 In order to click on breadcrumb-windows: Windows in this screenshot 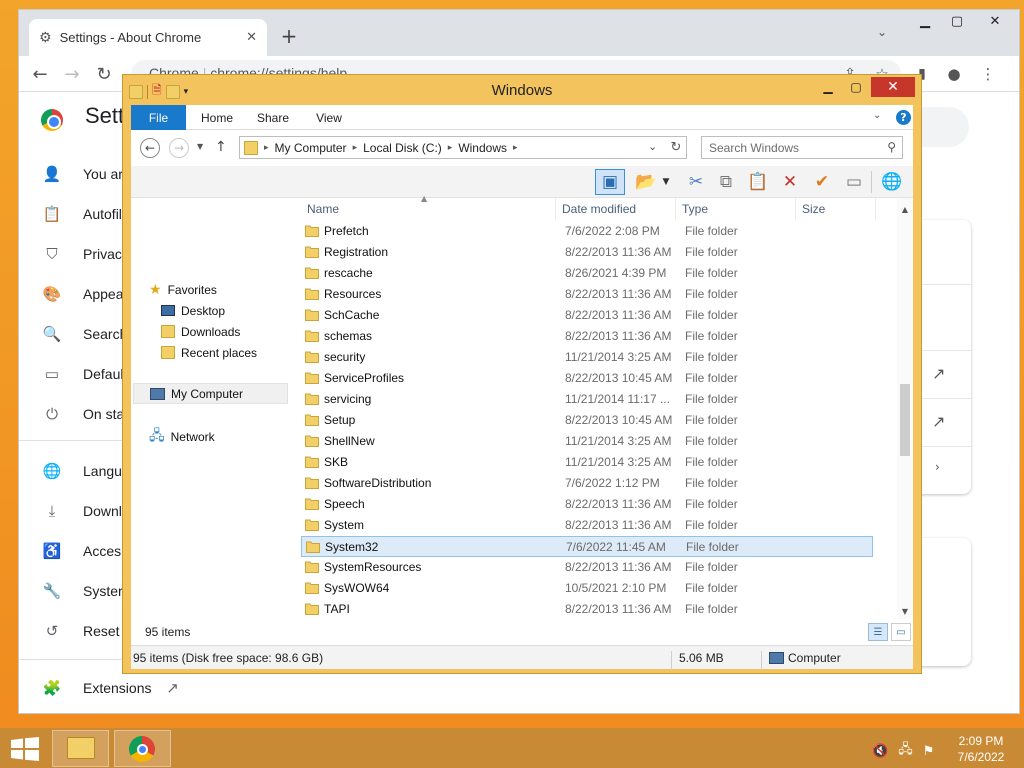, I will do `click(482, 148)`.